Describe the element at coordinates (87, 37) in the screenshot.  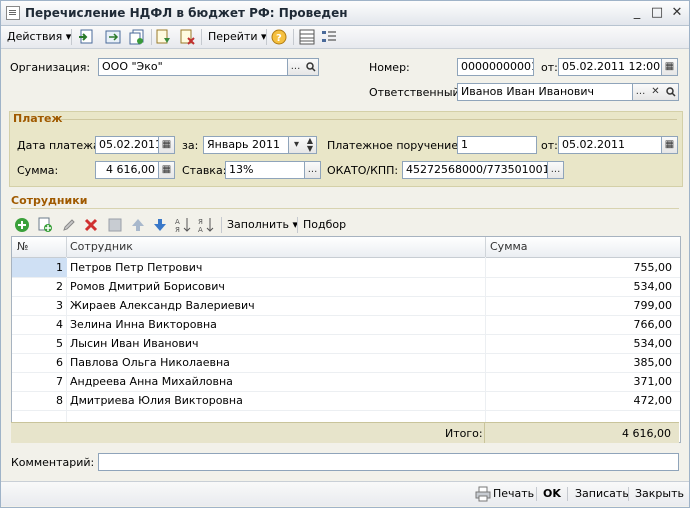
I see `post-and-close-icon` at that location.